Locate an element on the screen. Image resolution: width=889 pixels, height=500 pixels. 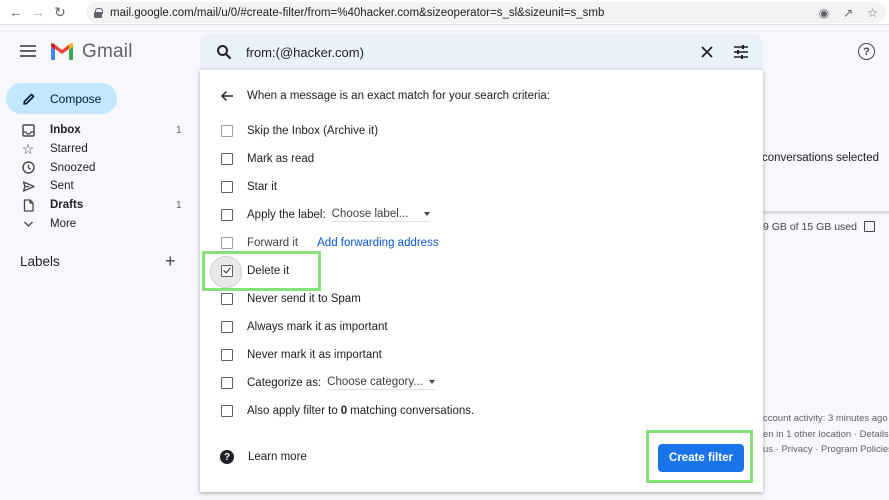
unread-count: 1 is located at coordinates (179, 130).